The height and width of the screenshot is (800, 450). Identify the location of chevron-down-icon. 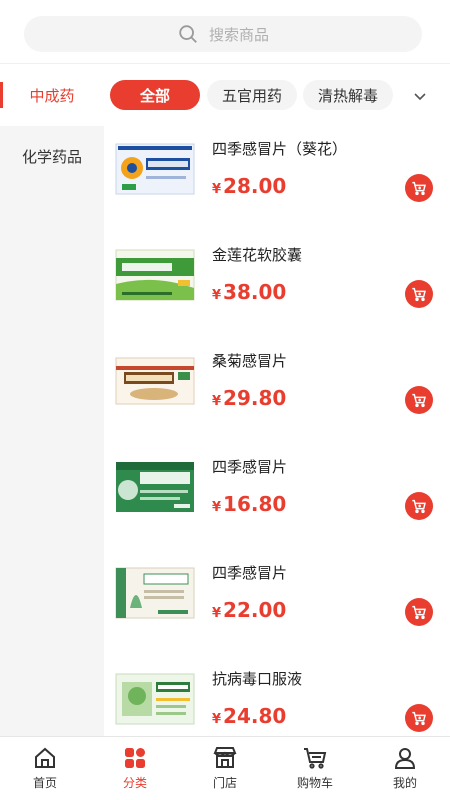
(420, 96).